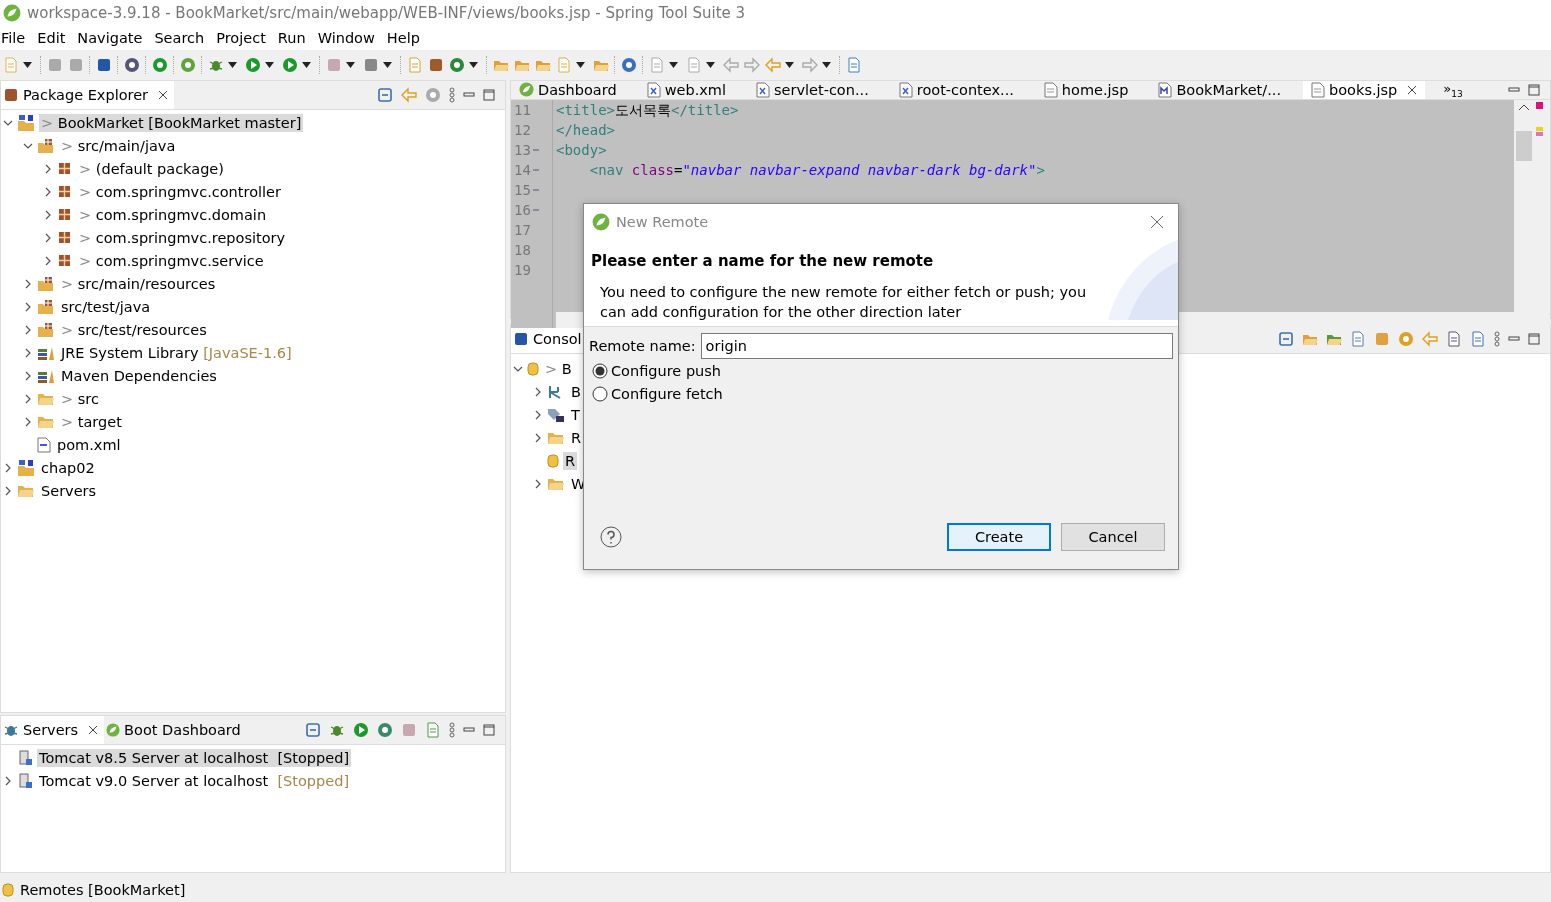 The image size is (1551, 902). I want to click on tree-item: Maven Dependencies, so click(139, 375).